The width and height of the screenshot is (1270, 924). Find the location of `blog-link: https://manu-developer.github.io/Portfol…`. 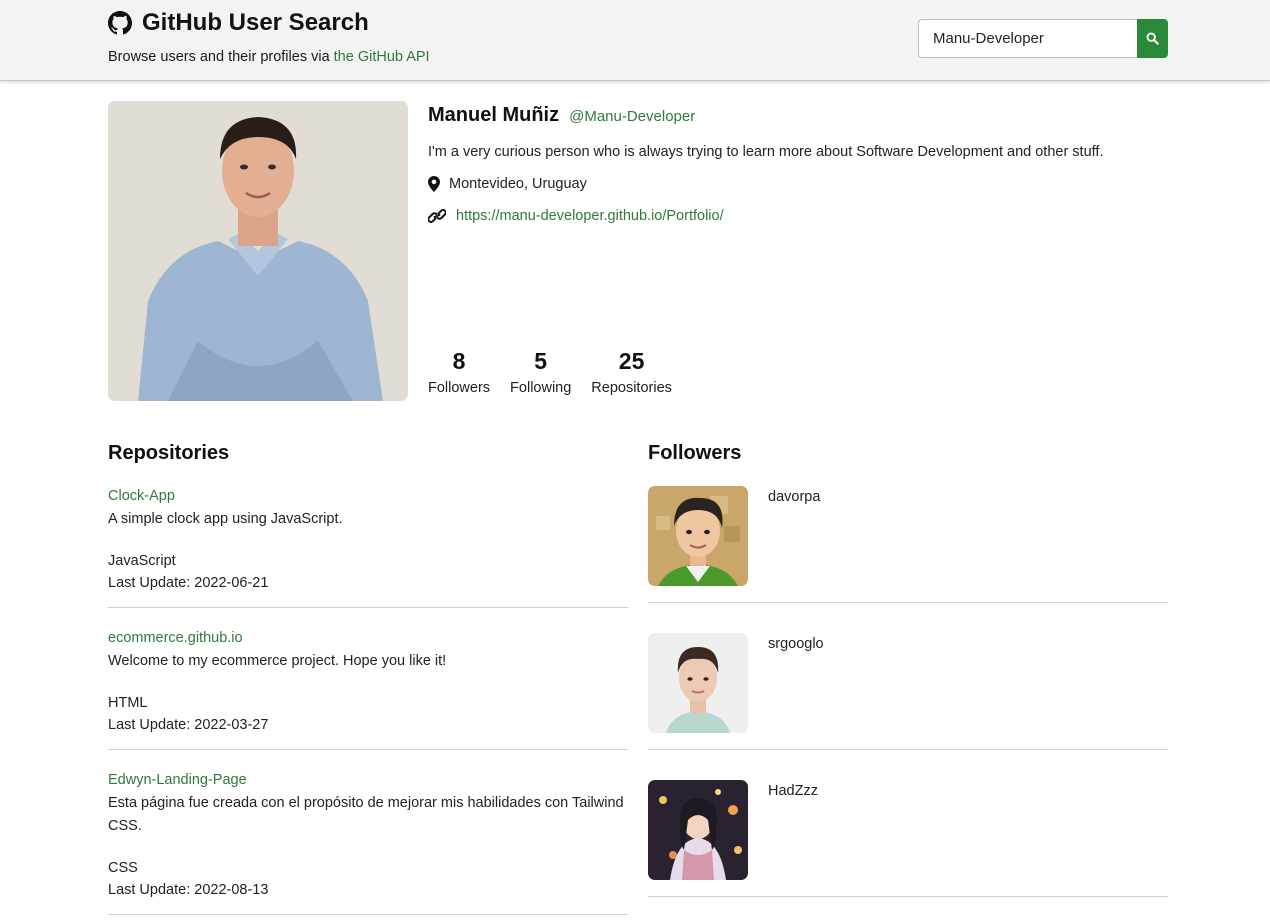

blog-link: https://manu-developer.github.io/Portfol… is located at coordinates (590, 216).